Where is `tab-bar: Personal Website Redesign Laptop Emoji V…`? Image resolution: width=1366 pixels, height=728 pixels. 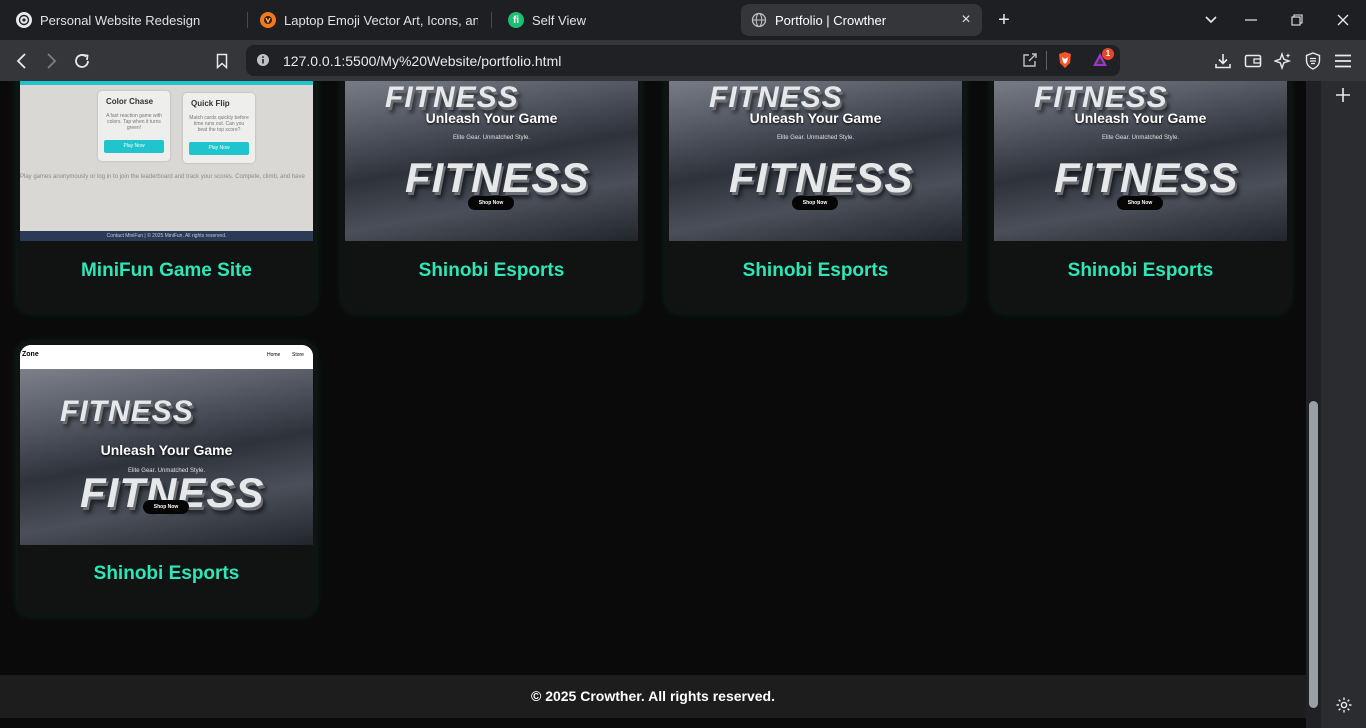
tab-bar: Personal Website Redesign Laptop Emoji V… is located at coordinates (683, 20).